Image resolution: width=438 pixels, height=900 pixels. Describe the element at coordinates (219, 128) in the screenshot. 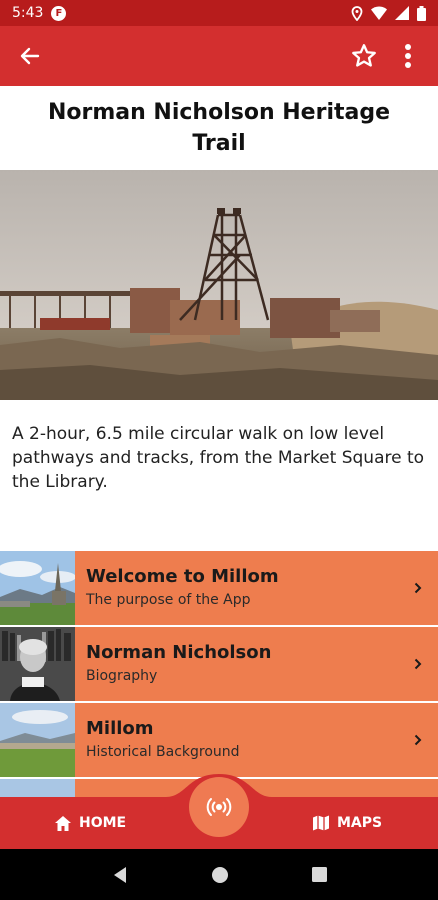

I see `page-title: Norman Nicholson Heritage Trail` at that location.